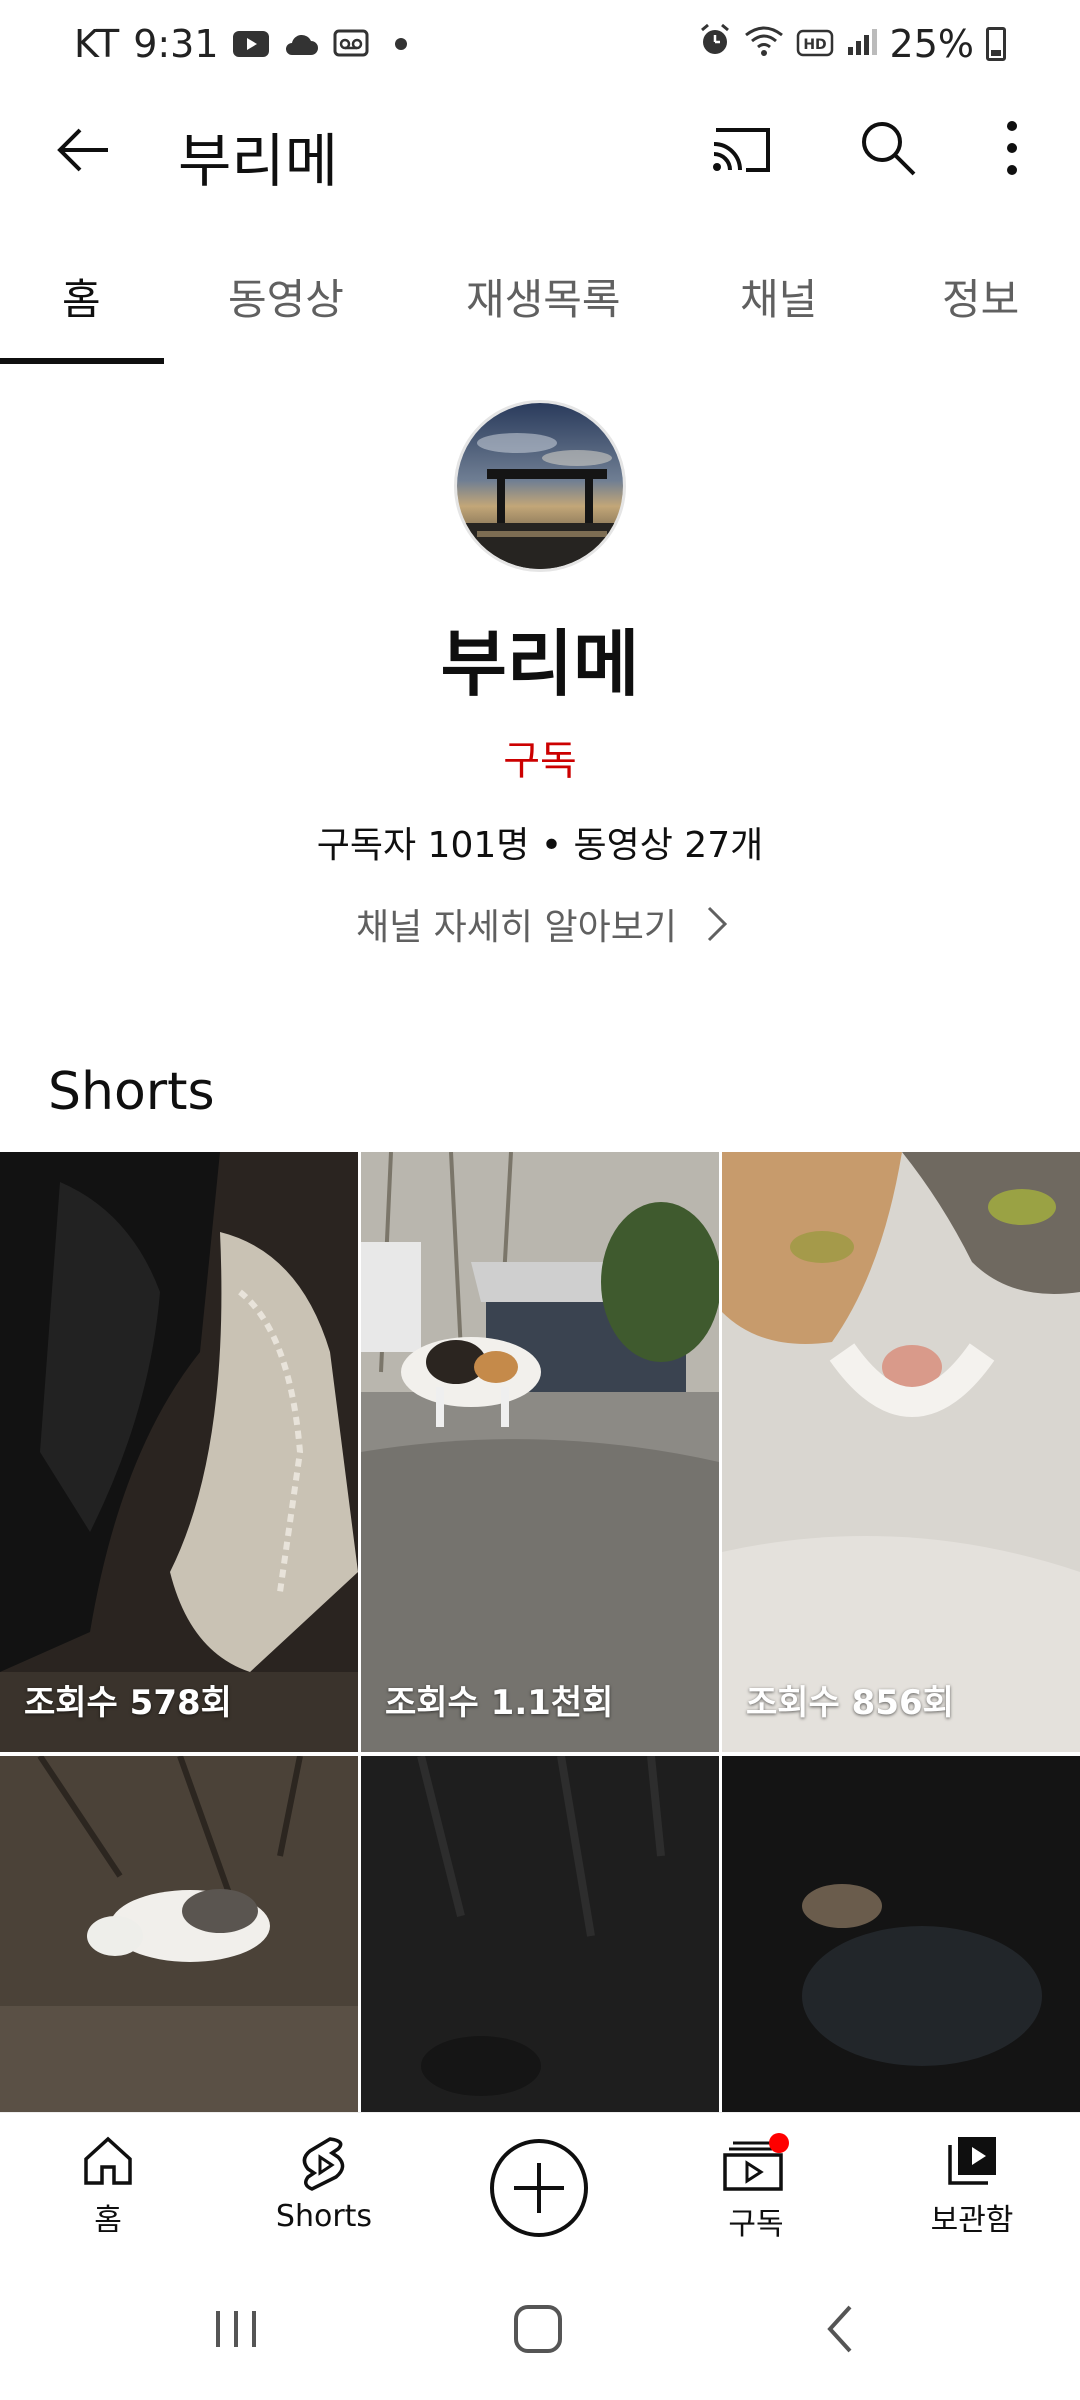 The image size is (1080, 2400). I want to click on alarm-icon, so click(715, 44).